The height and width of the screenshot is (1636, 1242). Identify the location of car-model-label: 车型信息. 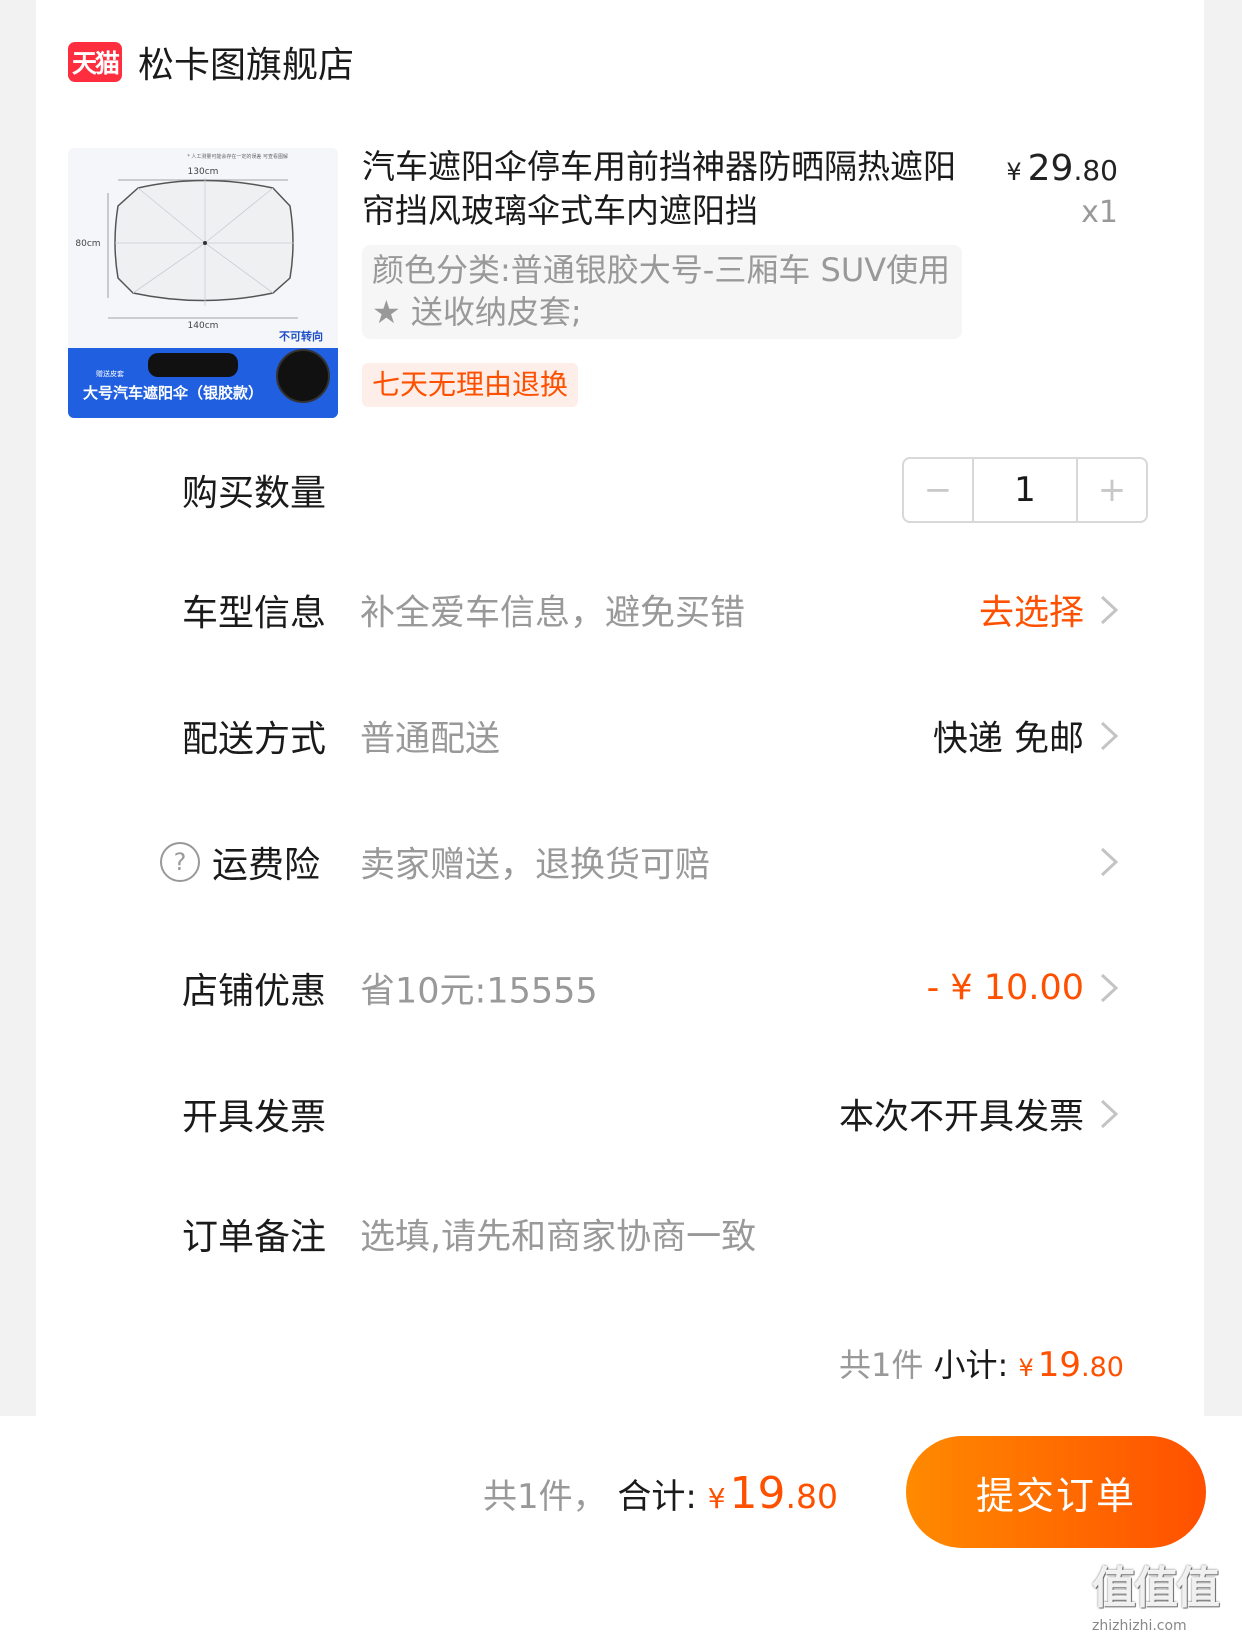
(254, 613).